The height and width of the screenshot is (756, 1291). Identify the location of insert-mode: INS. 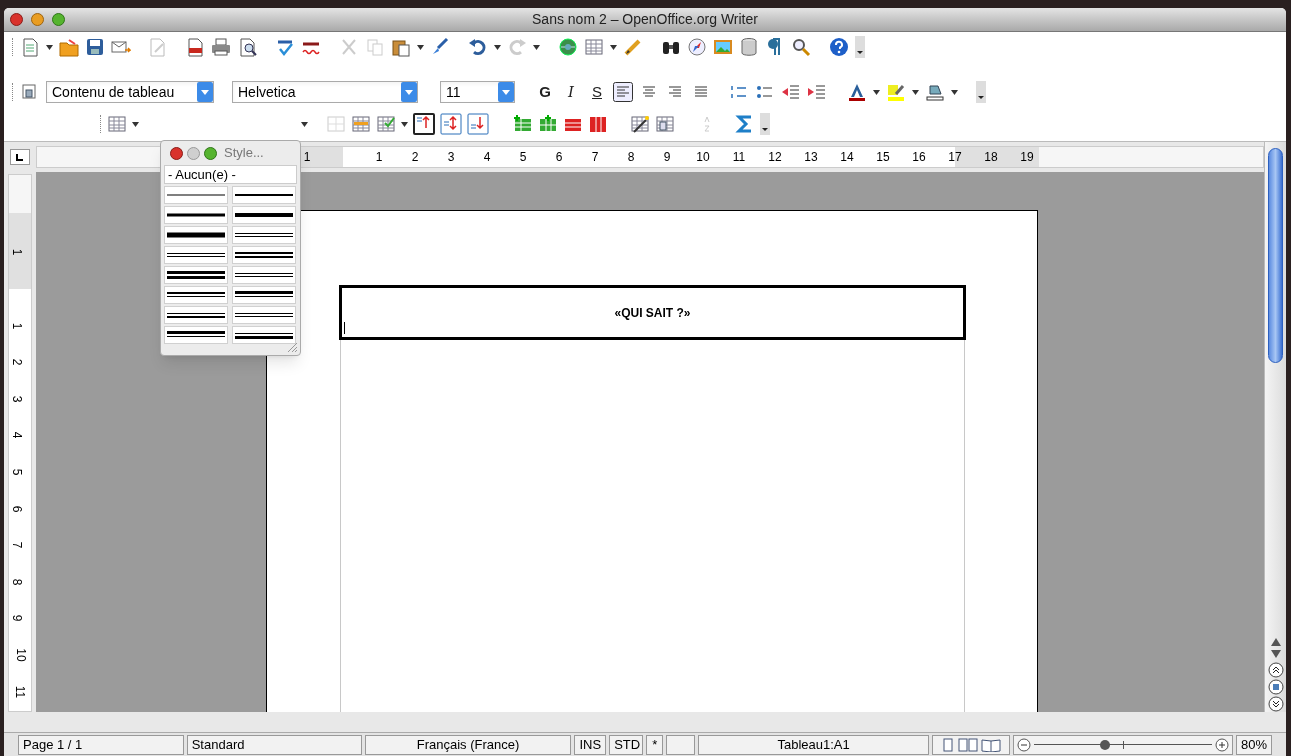
(590, 744).